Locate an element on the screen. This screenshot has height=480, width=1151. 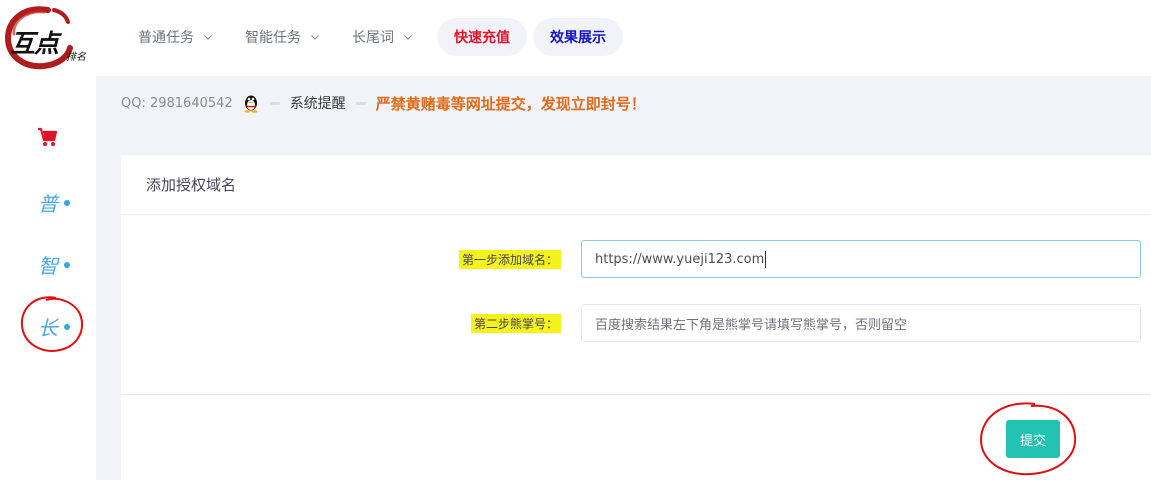
nav-item-label: 长尾词 is located at coordinates (373, 38).